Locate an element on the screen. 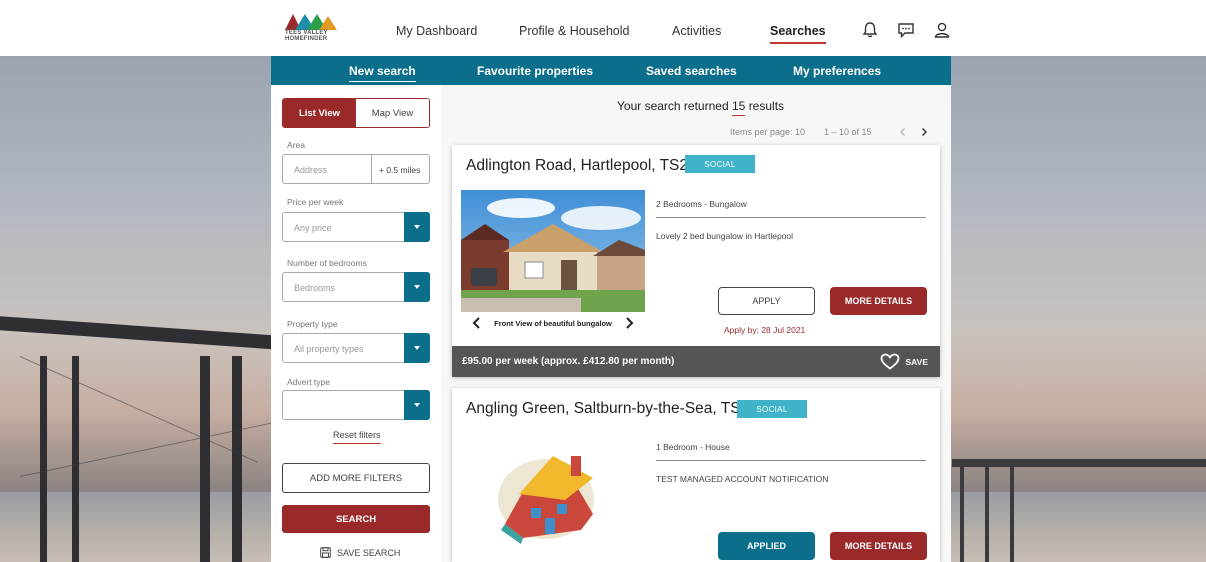 This screenshot has height=562, width=1206. add-more-filters-button: ADD MORE FILTERS is located at coordinates (356, 478).